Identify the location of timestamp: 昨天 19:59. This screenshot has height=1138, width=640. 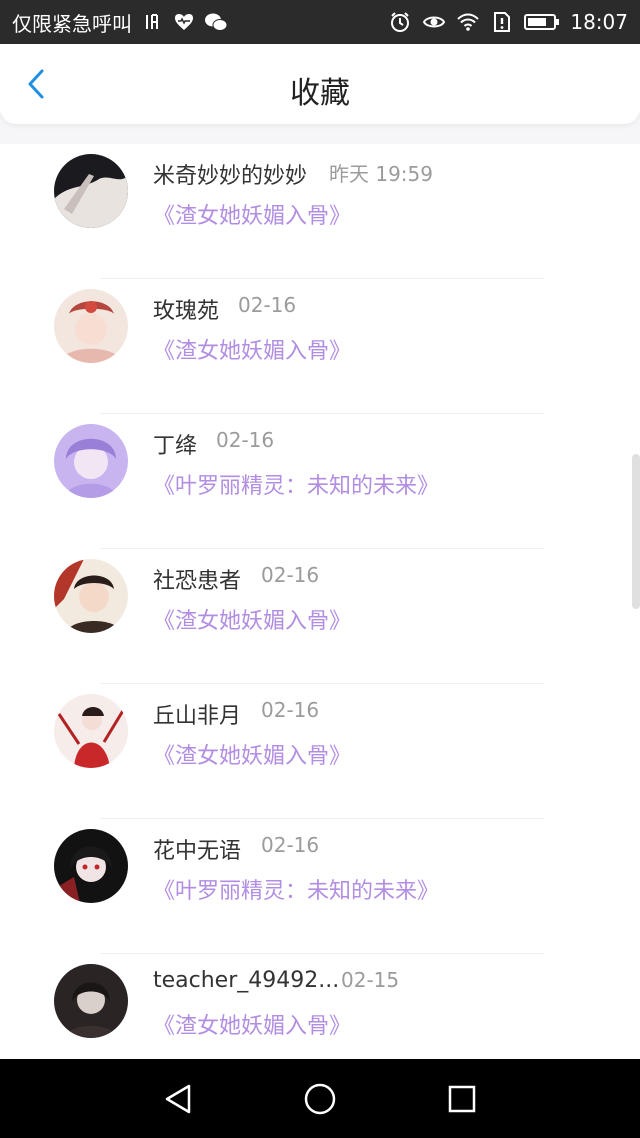
(381, 174).